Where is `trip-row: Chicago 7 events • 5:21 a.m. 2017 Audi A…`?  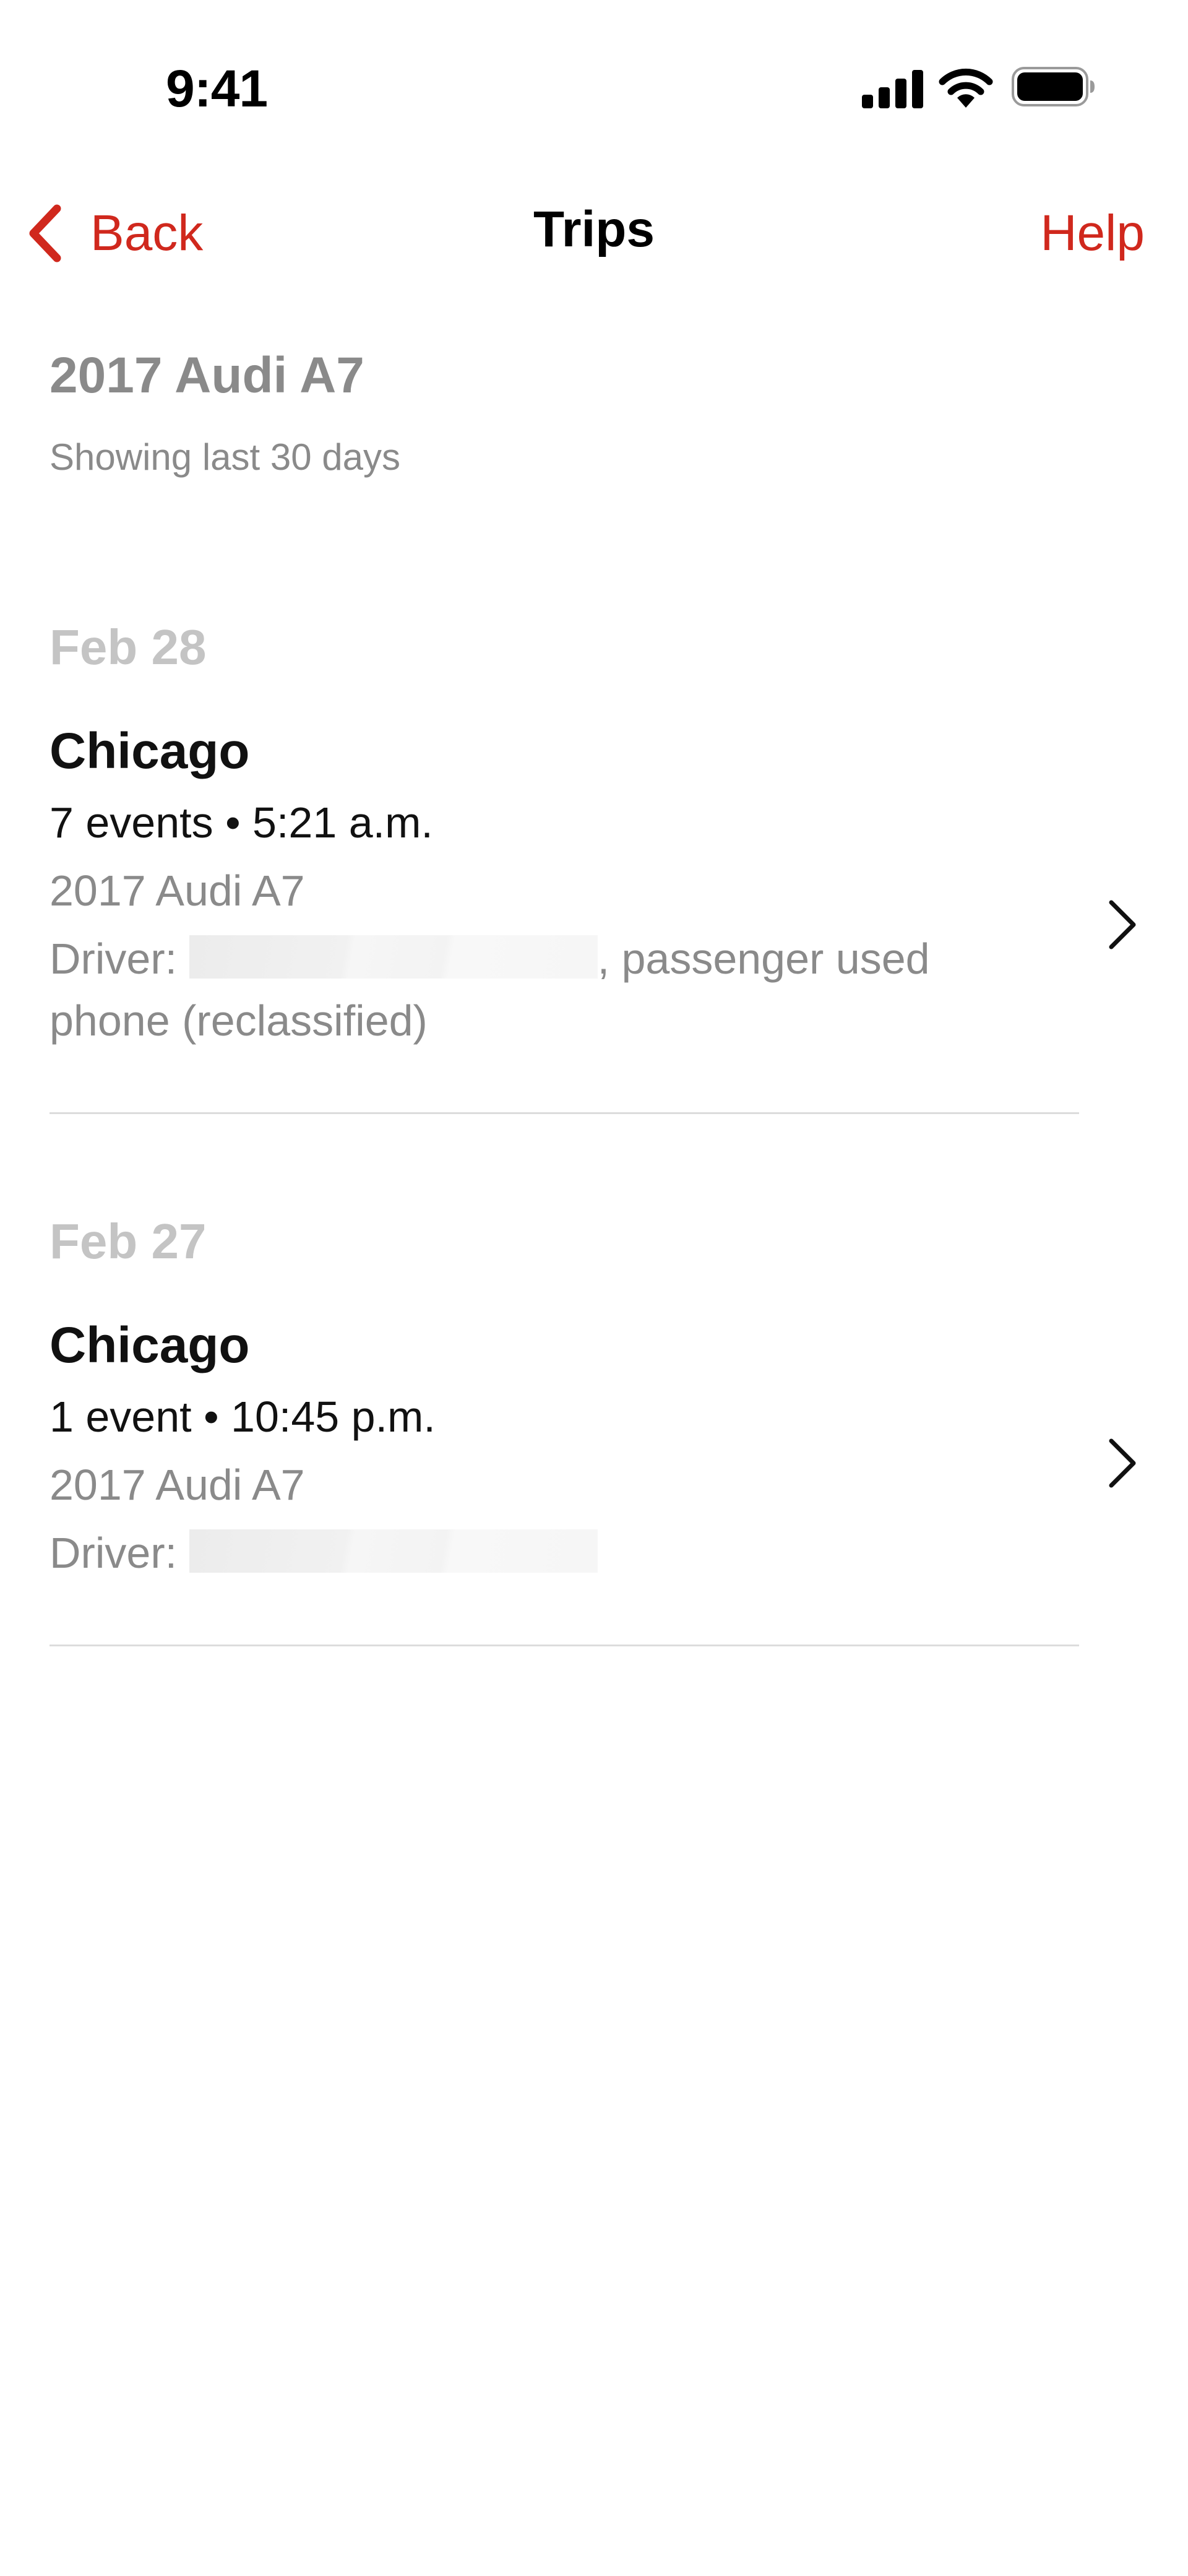 trip-row: Chicago 7 events • 5:21 a.m. 2017 Audi A… is located at coordinates (594, 888).